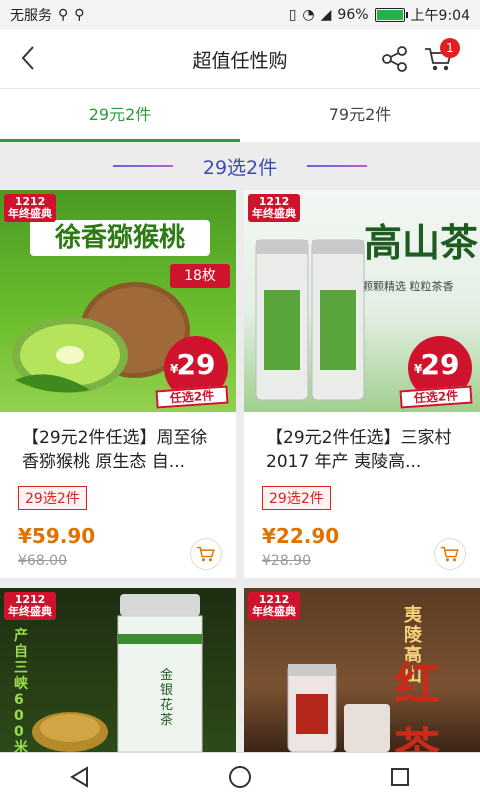 The height and width of the screenshot is (800, 480). I want to click on original-price: ¥28.90, so click(286, 561).